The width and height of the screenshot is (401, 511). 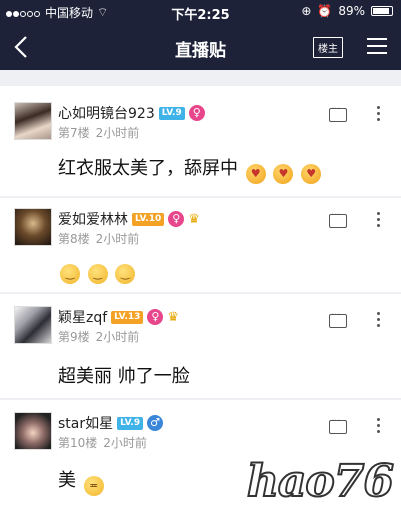 What do you see at coordinates (78, 443) in the screenshot?
I see `floor-number: 第10楼` at bounding box center [78, 443].